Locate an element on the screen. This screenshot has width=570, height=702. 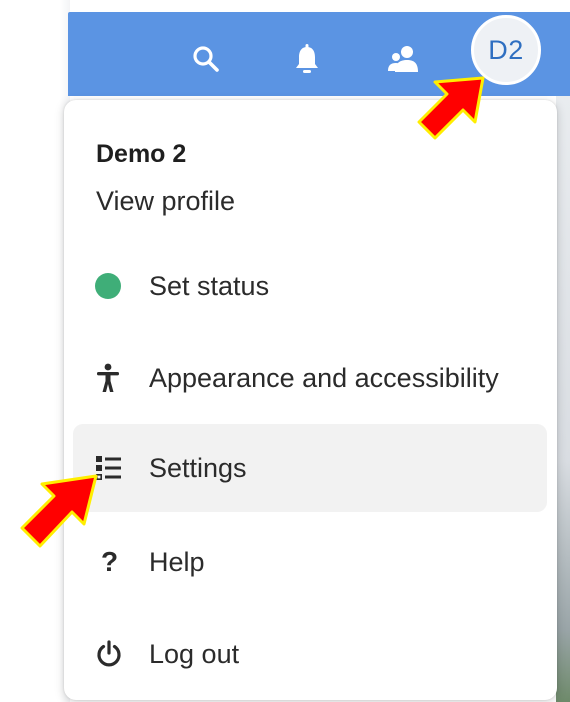
pointer-arrow-settings is located at coordinates (59, 511).